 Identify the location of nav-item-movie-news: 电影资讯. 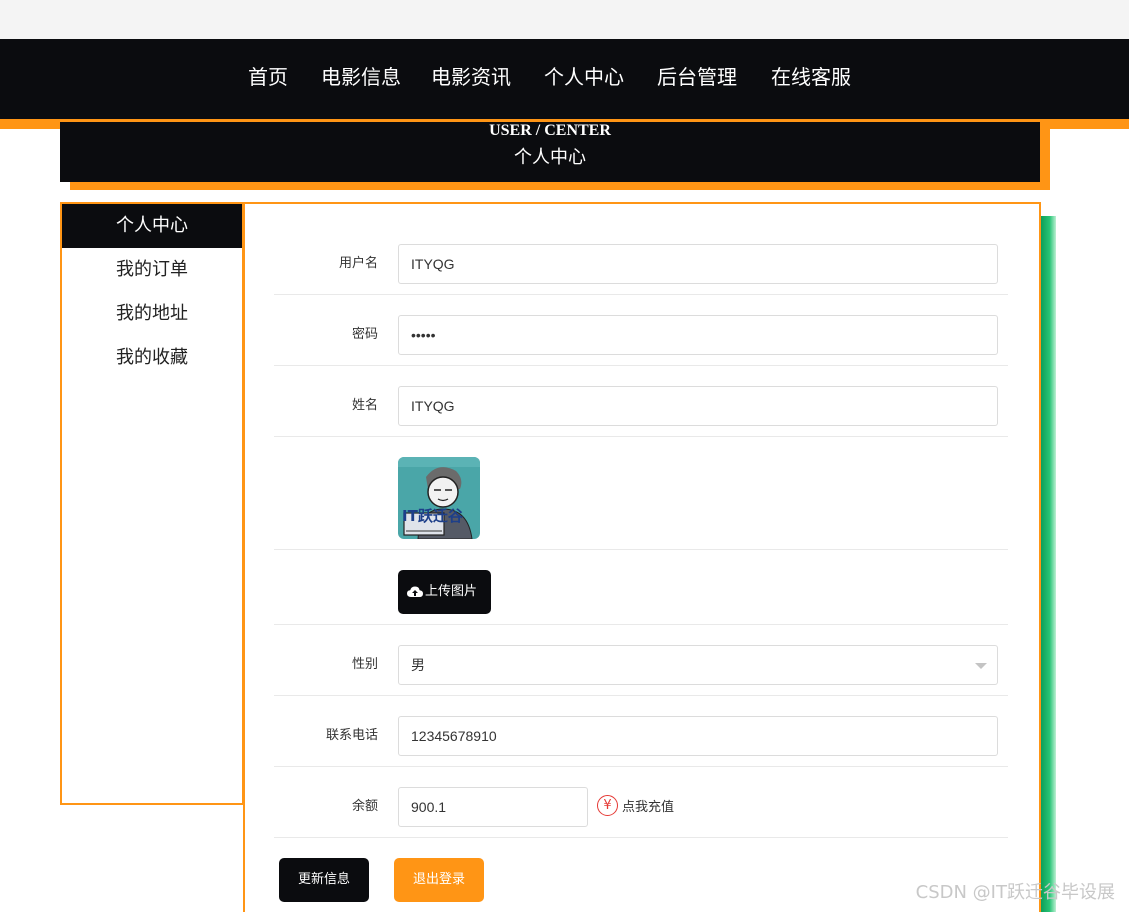
(471, 77).